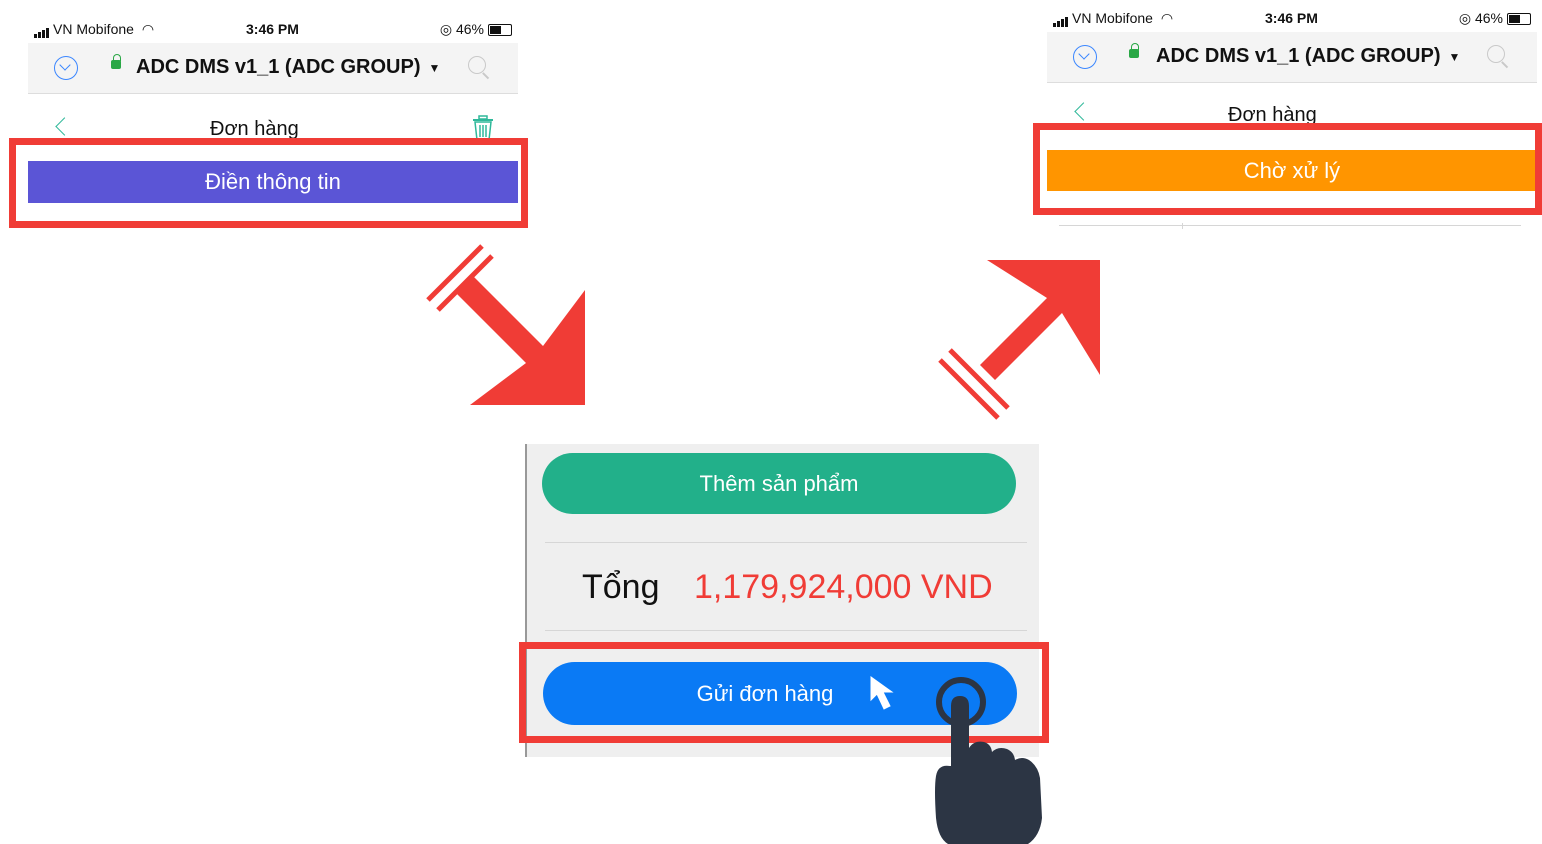  Describe the element at coordinates (1287, 169) in the screenshot. I see `highlight-box-step3` at that location.